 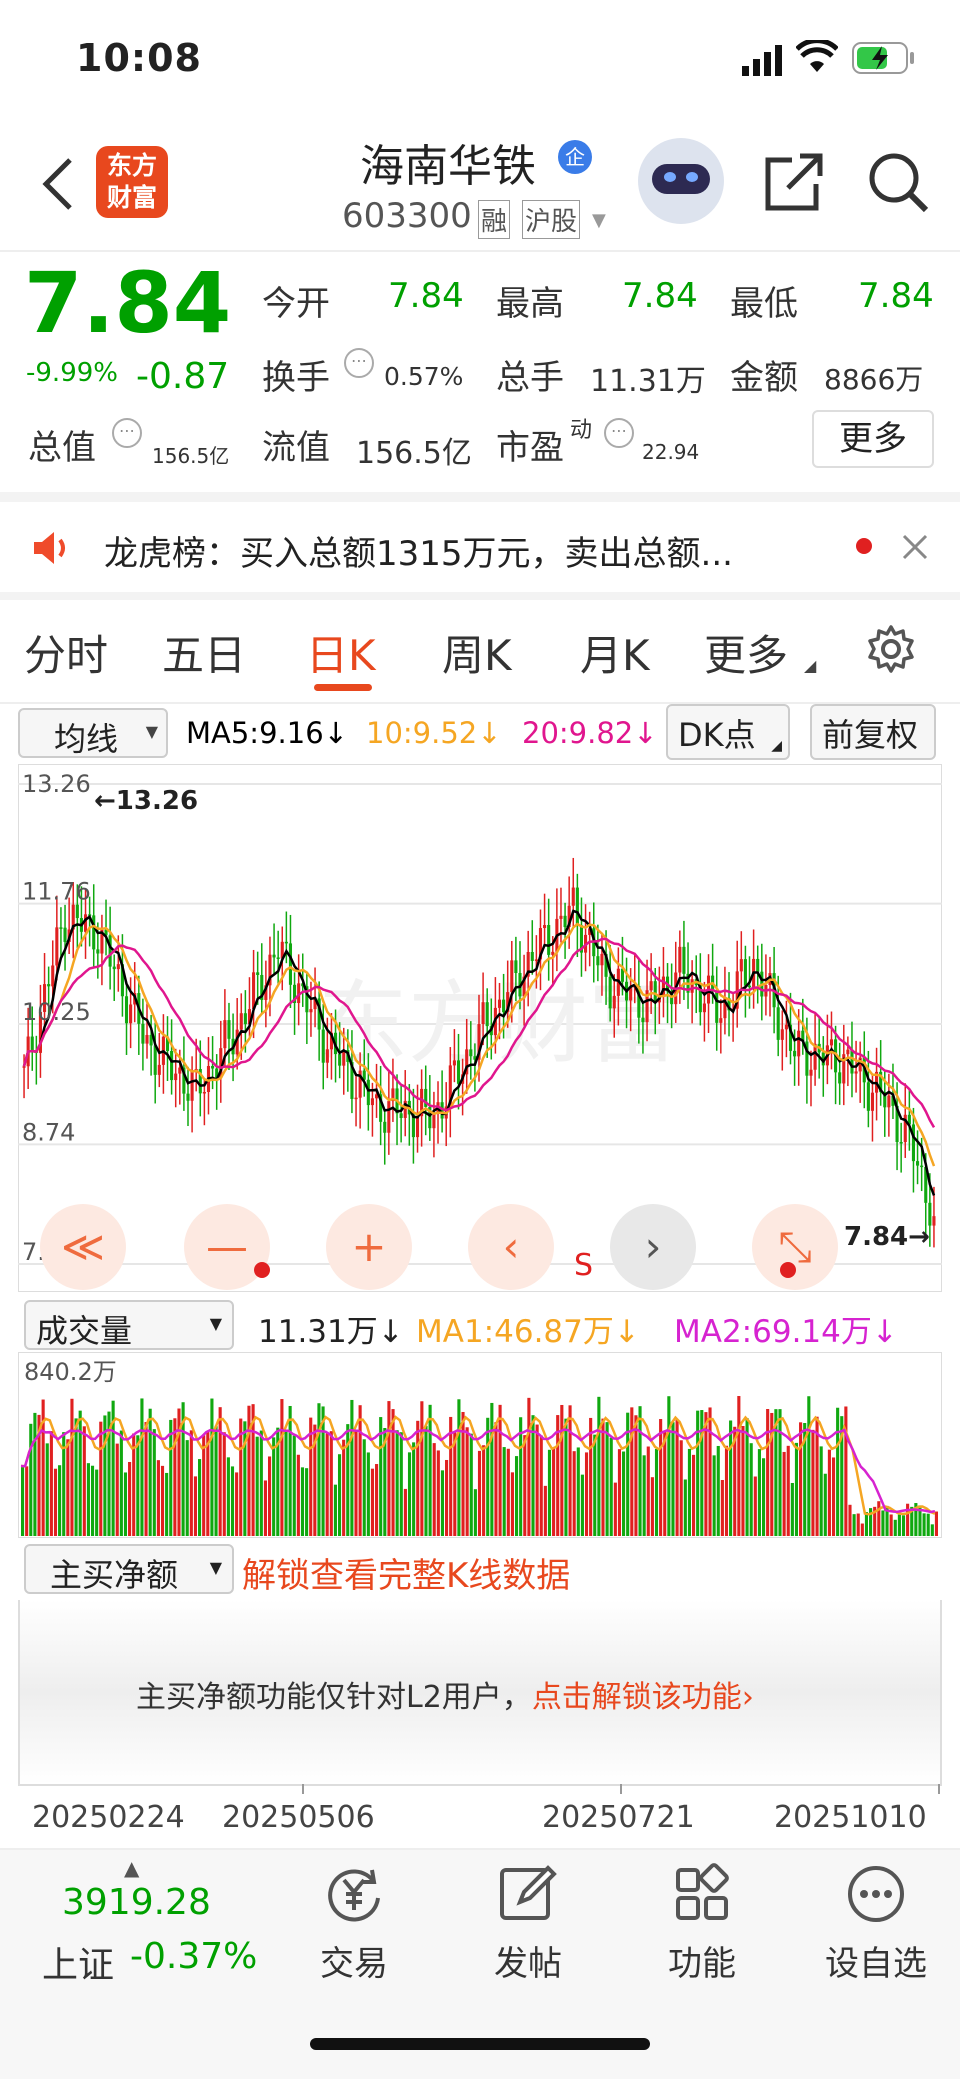 What do you see at coordinates (528, 1332) in the screenshot?
I see `volume-ma1: MA1:46.87万↓` at bounding box center [528, 1332].